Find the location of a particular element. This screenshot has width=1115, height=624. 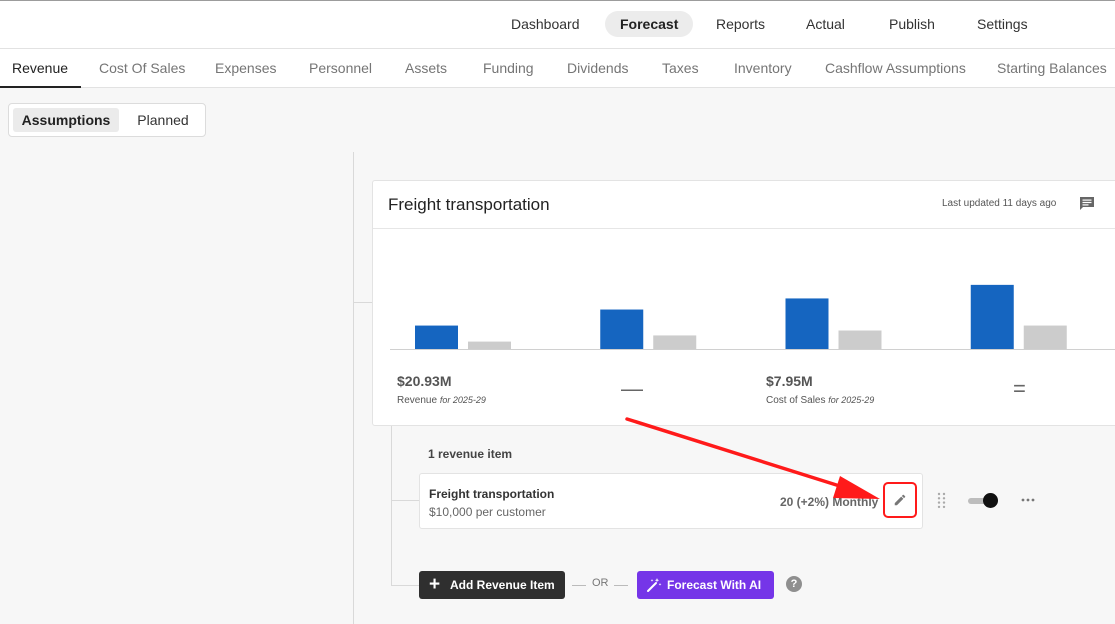

comment-icon is located at coordinates (1087, 204).